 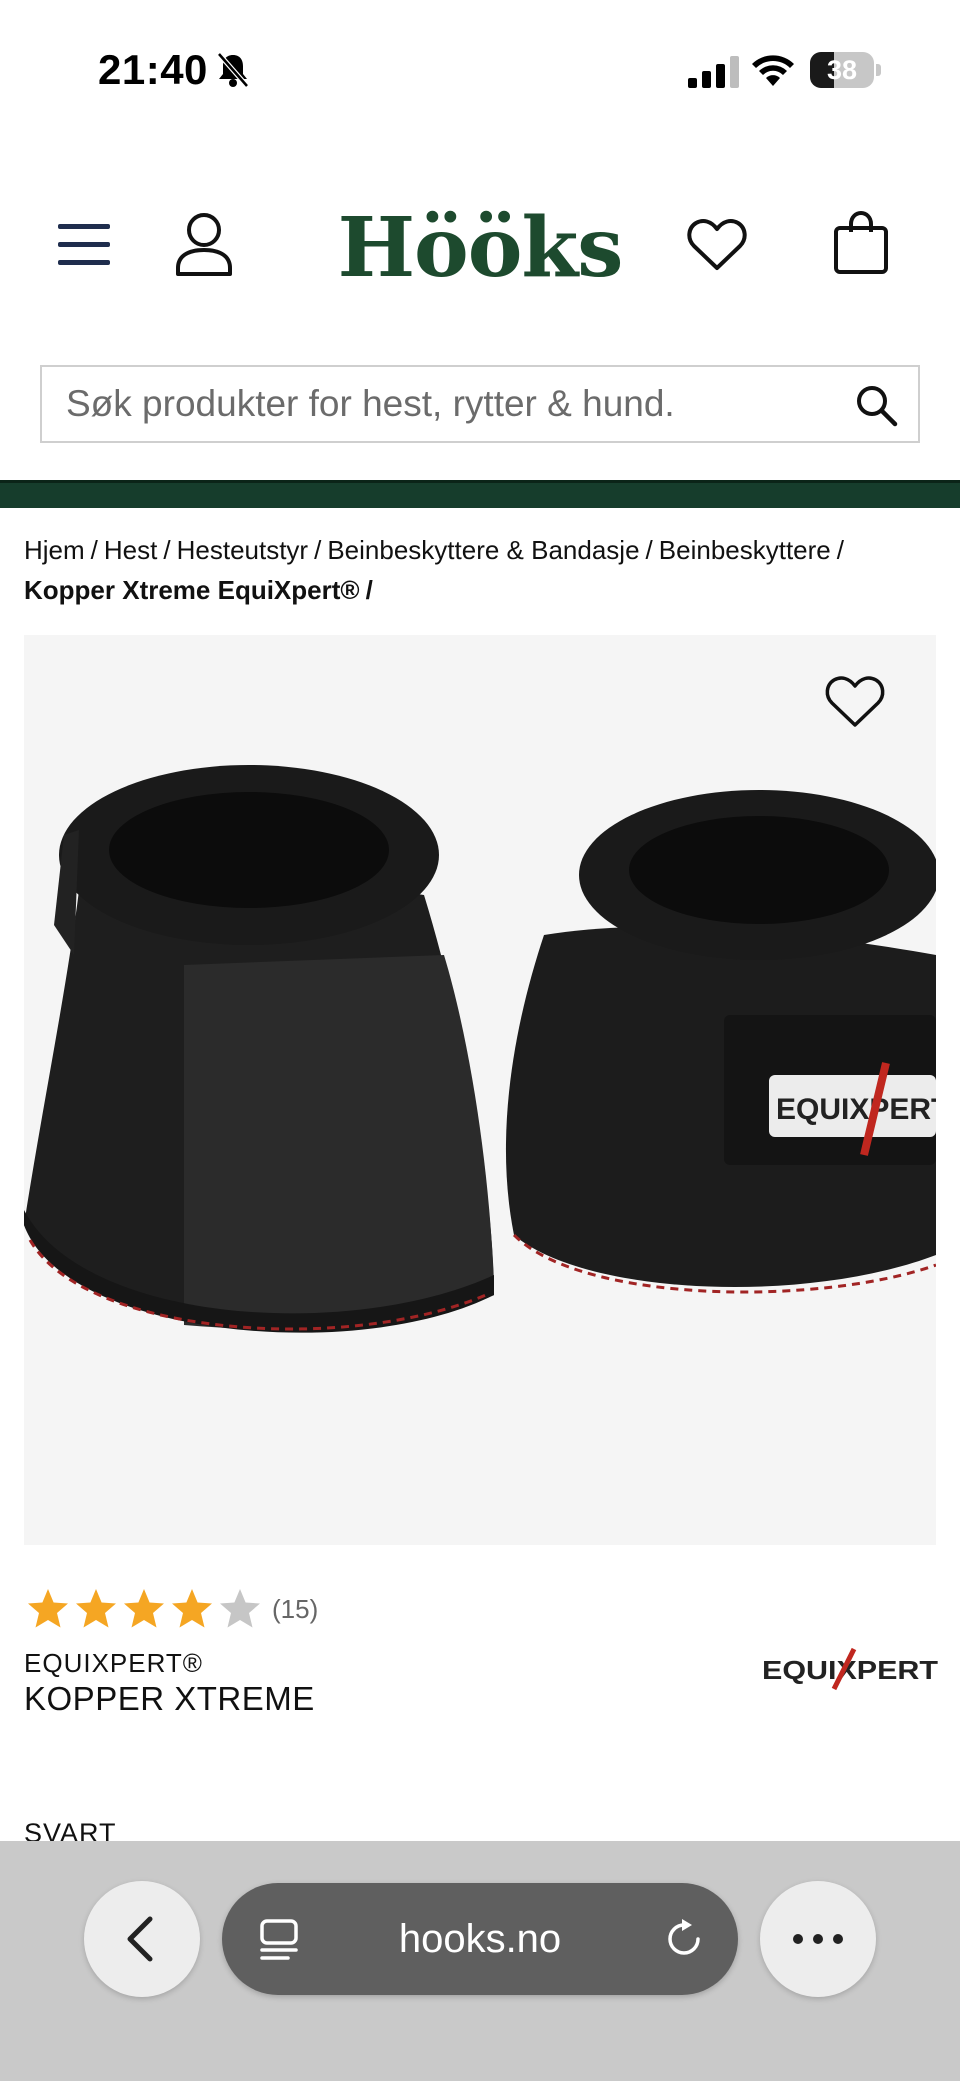 What do you see at coordinates (717, 245) in the screenshot?
I see `wishlist-heart-icon` at bounding box center [717, 245].